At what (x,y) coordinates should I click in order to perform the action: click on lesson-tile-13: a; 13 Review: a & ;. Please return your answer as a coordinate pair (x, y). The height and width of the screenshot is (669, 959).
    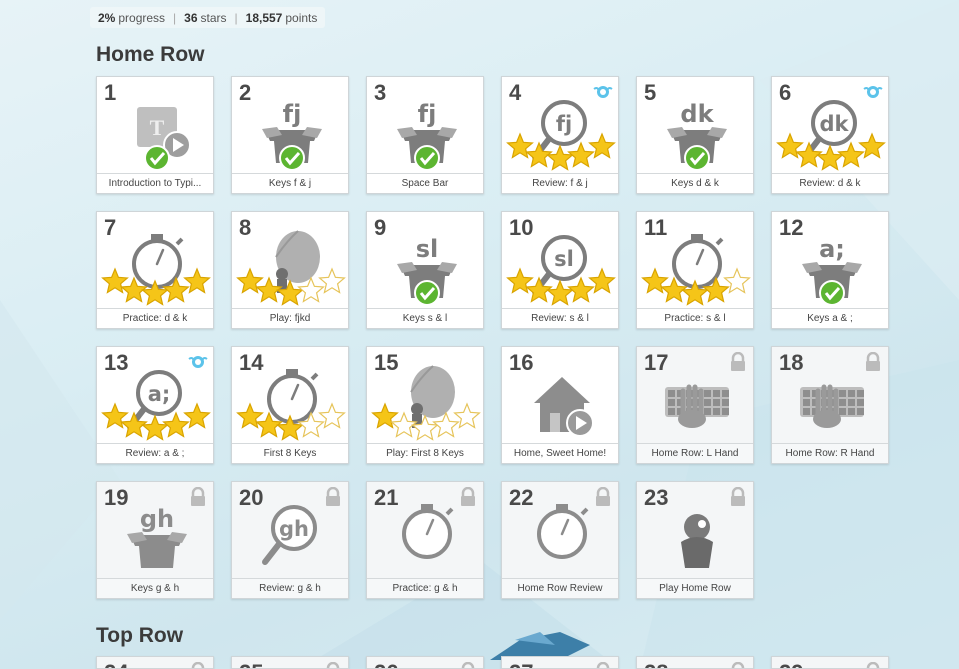
    Looking at the image, I should click on (155, 405).